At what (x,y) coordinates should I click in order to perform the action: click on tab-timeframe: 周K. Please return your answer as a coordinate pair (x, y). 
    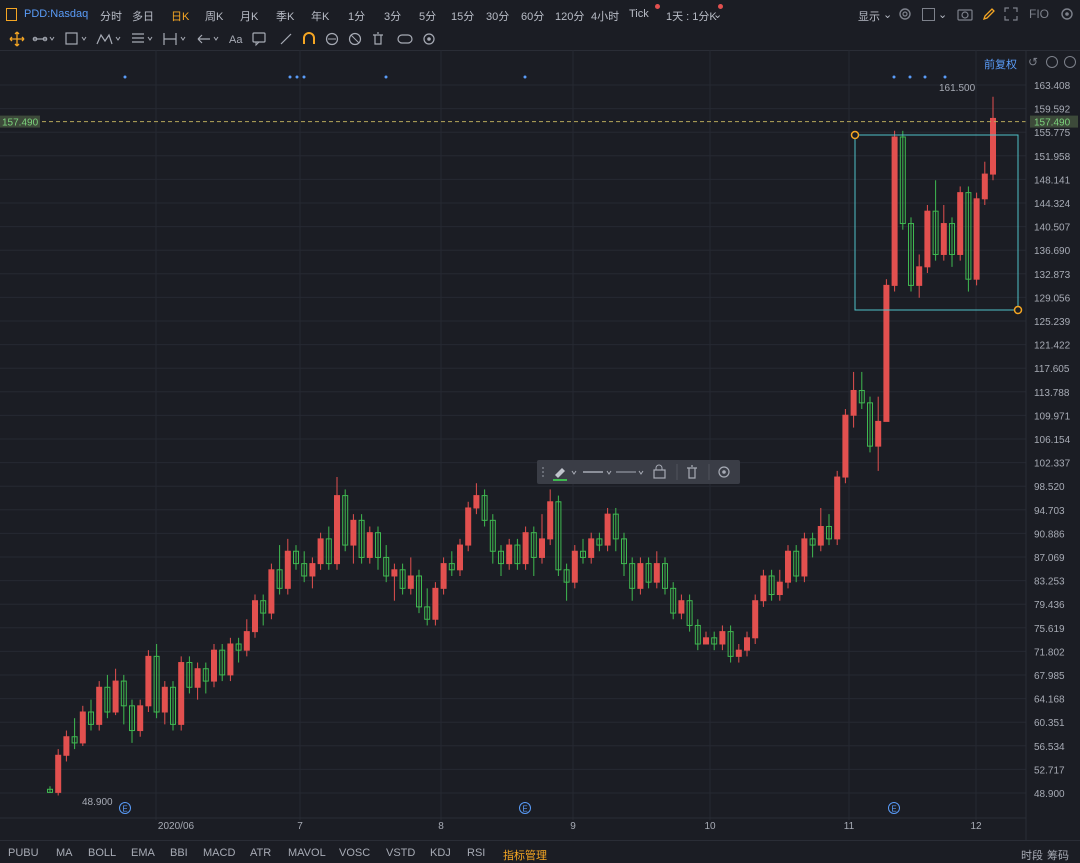
    Looking at the image, I should click on (214, 16).